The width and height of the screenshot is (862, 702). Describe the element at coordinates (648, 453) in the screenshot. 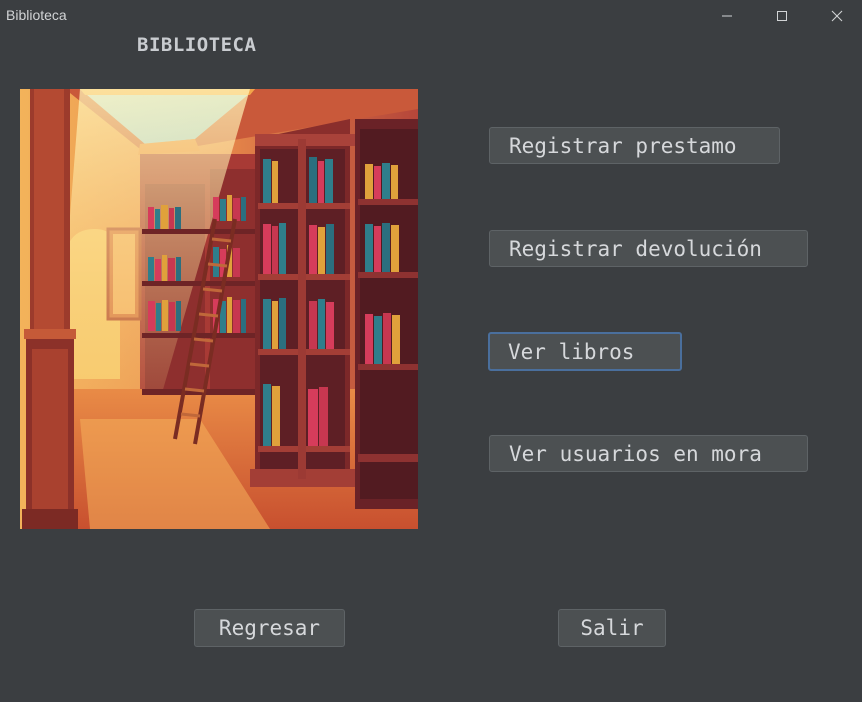

I see `ver-usuarios-mora-button: Ver usuarios en mora` at that location.